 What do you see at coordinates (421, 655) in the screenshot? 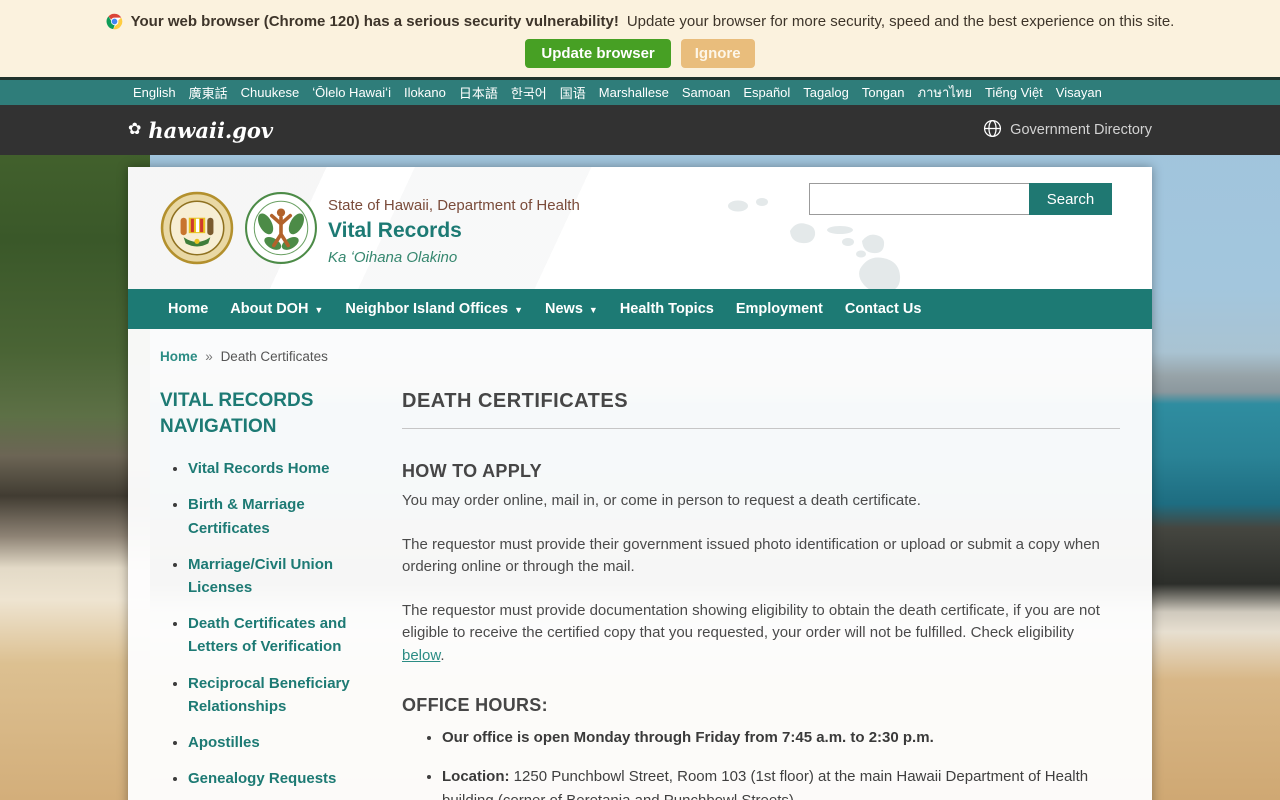
I see `eligibility-below-link: below` at bounding box center [421, 655].